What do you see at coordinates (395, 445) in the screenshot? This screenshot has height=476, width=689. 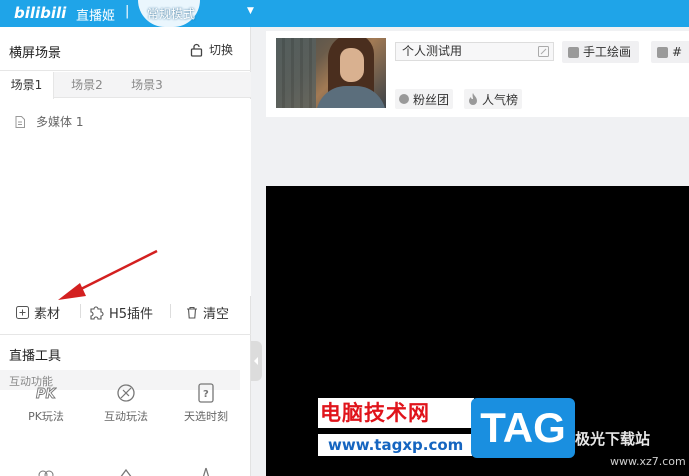 I see `watermark-site-url: www.tagxp.com` at bounding box center [395, 445].